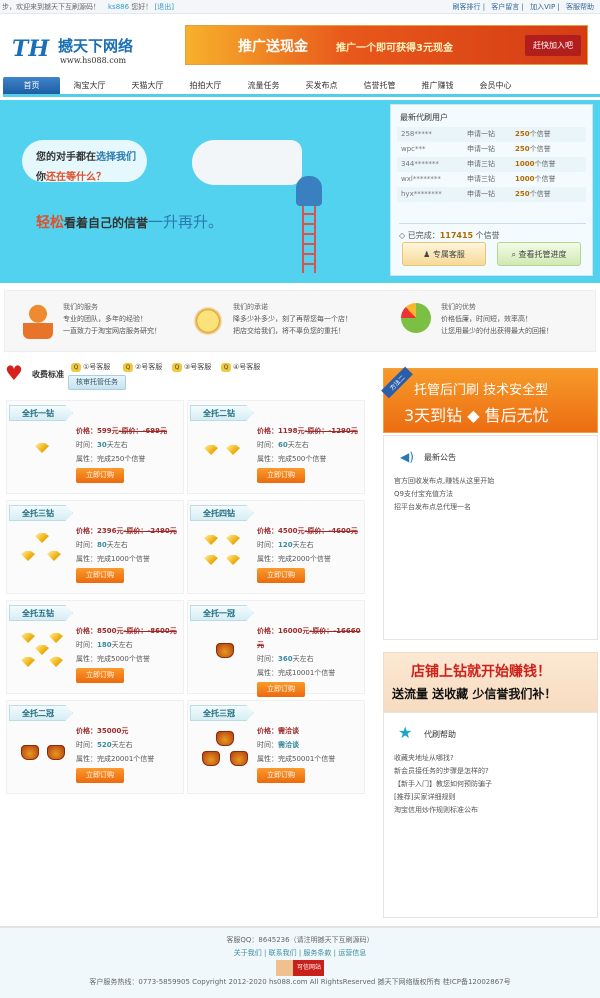 Image resolution: width=600 pixels, height=998 pixels. What do you see at coordinates (481, 164) in the screenshot?
I see `user-request: 申请三钻` at bounding box center [481, 164].